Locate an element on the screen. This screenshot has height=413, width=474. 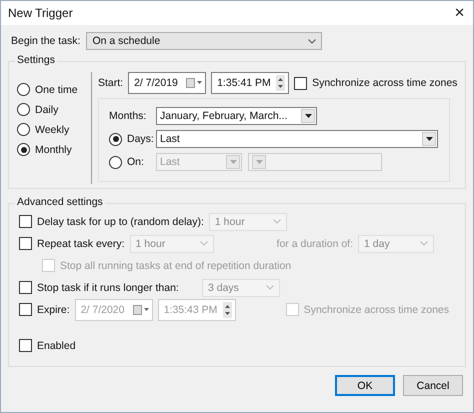
checkbox-label: Expire: is located at coordinates (53, 310).